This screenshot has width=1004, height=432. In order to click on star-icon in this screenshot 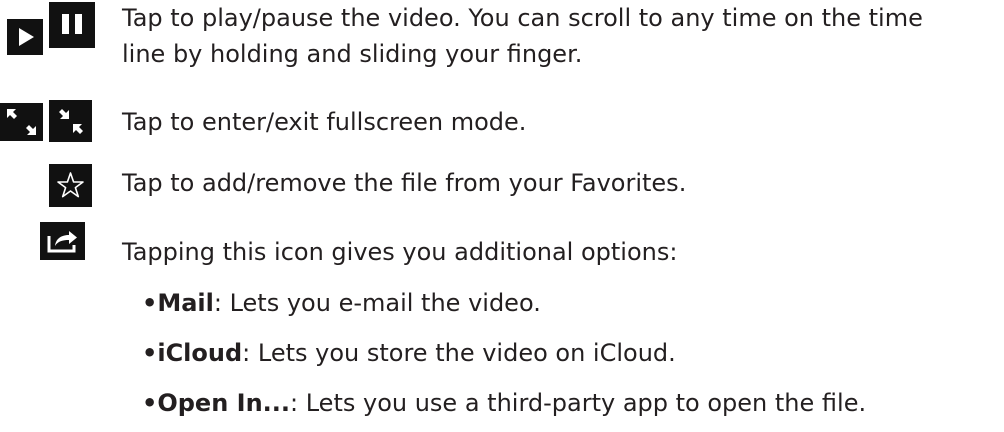, I will do `click(70, 185)`.